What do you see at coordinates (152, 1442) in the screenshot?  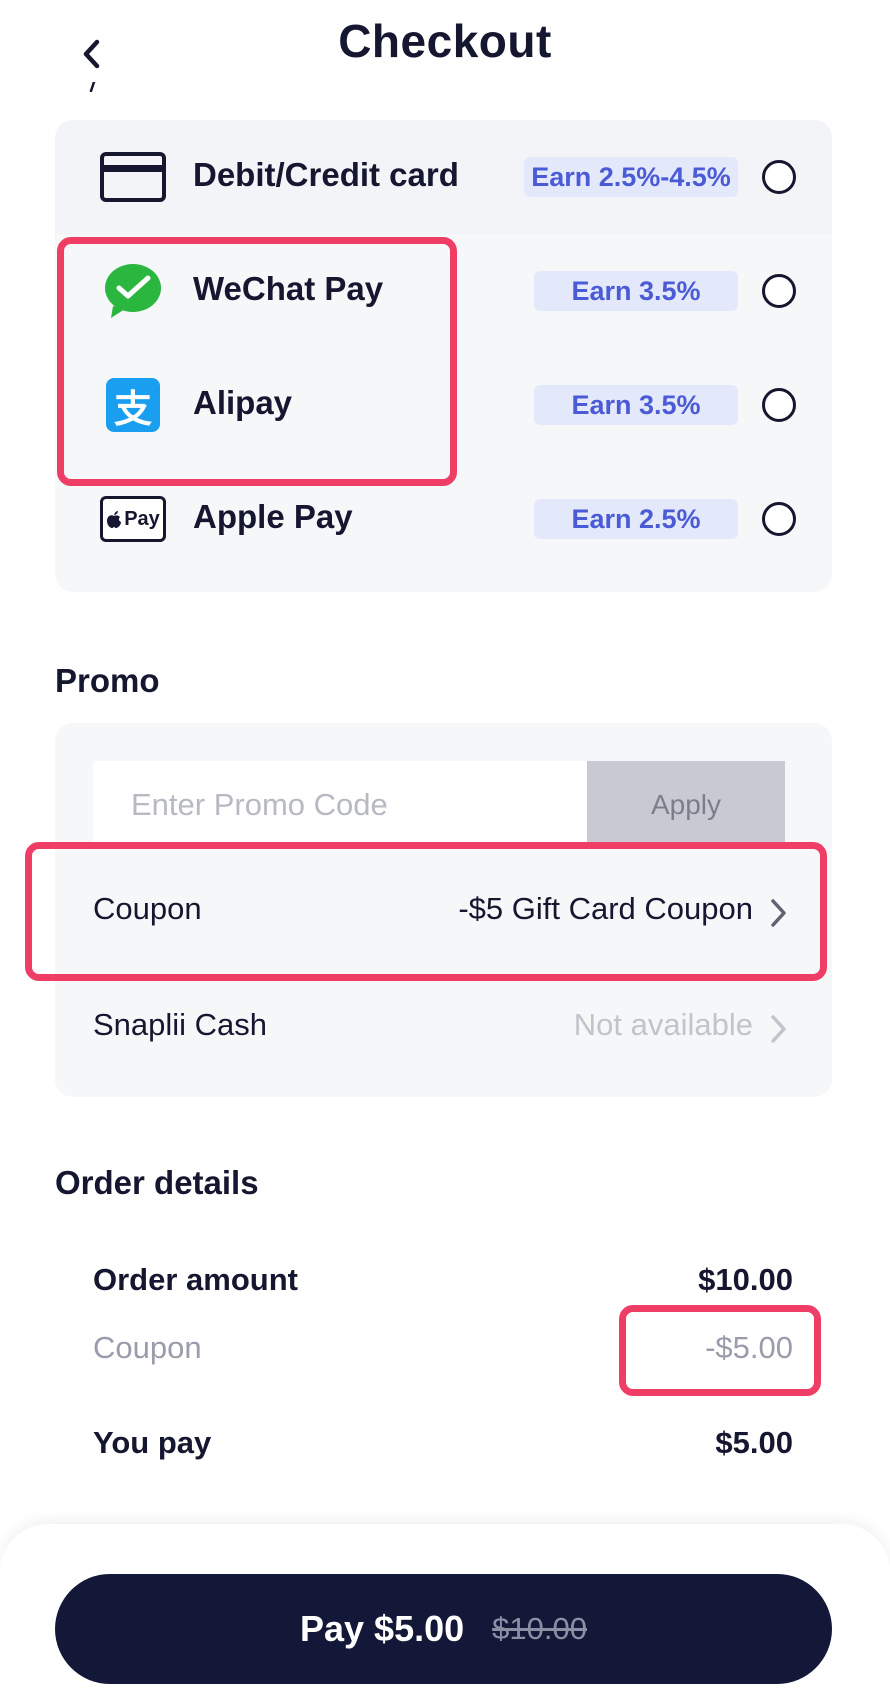 I see `you-pay-label: You pay` at bounding box center [152, 1442].